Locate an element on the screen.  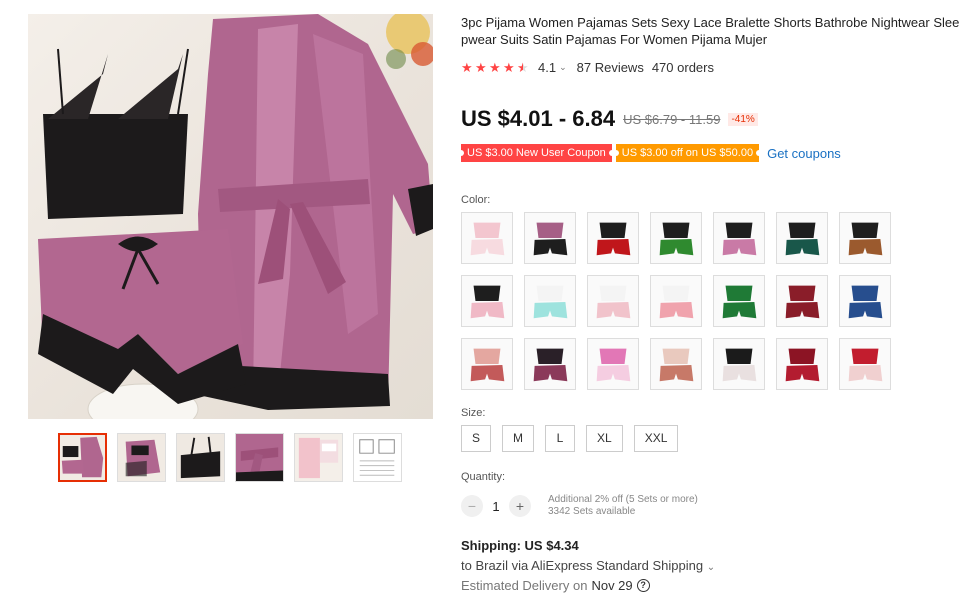
new-user-coupon: US $3.00 New User Coupon is located at coordinates (536, 153).